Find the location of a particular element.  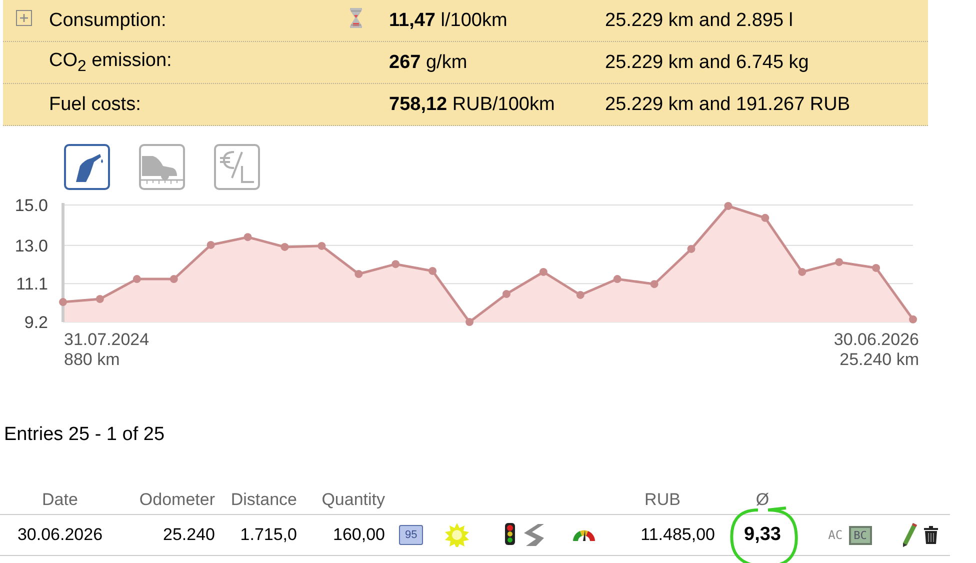

column-header: Quantity is located at coordinates (352, 500).